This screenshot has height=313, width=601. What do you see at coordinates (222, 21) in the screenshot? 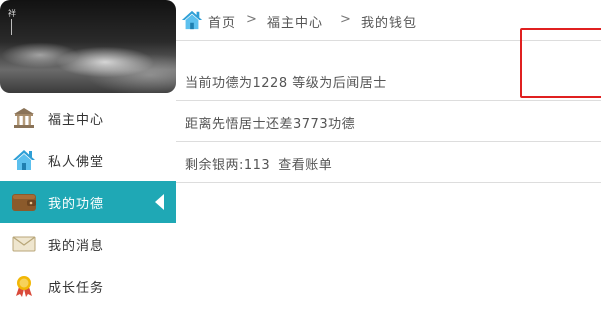
I see `breadcrumb-home-link: 首页` at bounding box center [222, 21].